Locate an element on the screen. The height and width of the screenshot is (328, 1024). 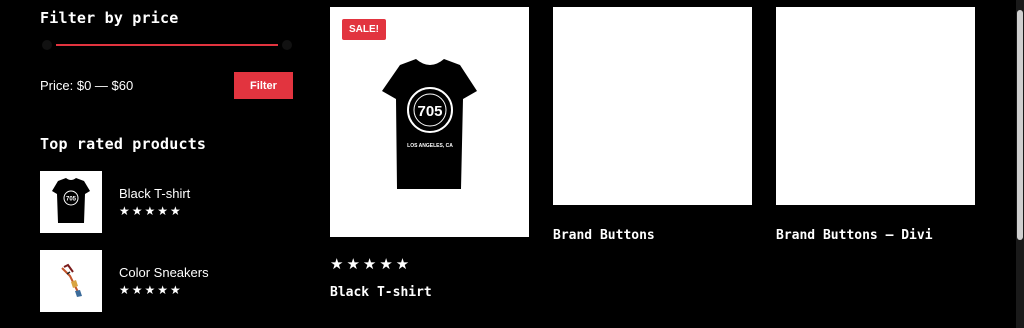
product-image-brand-buttons is located at coordinates (652, 106).